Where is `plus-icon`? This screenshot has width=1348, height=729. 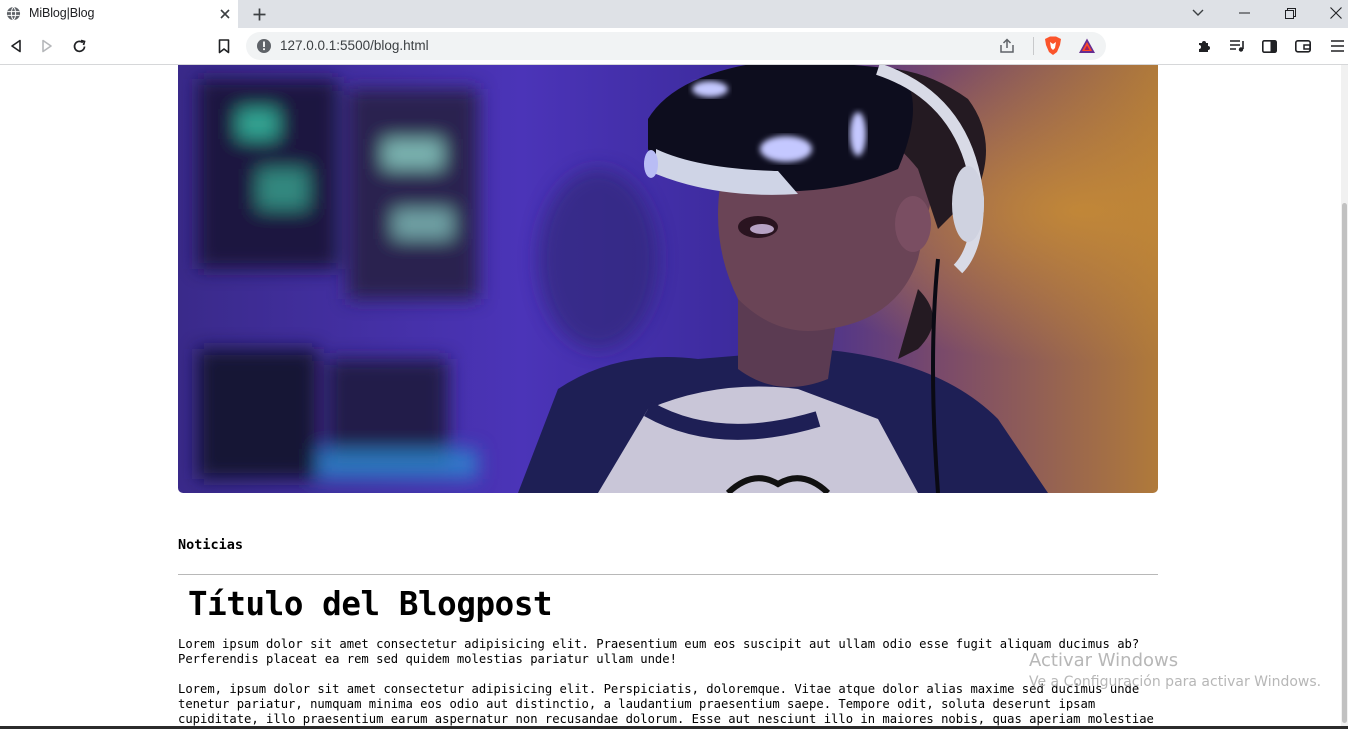
plus-icon is located at coordinates (259, 14).